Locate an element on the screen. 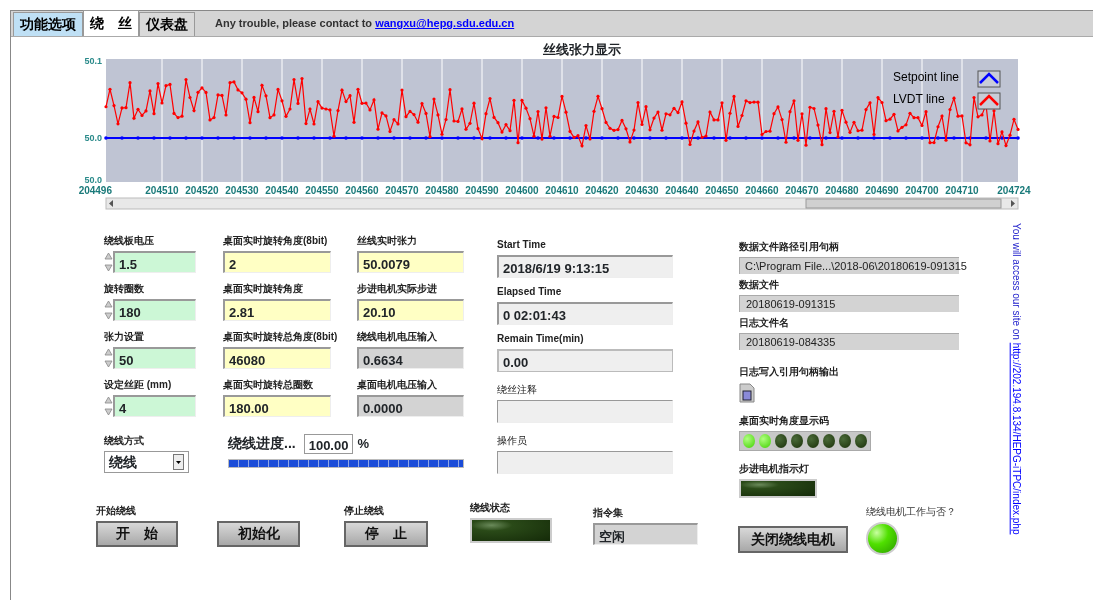 The height and width of the screenshot is (600, 1093). readout-field: 180.00 is located at coordinates (277, 406).